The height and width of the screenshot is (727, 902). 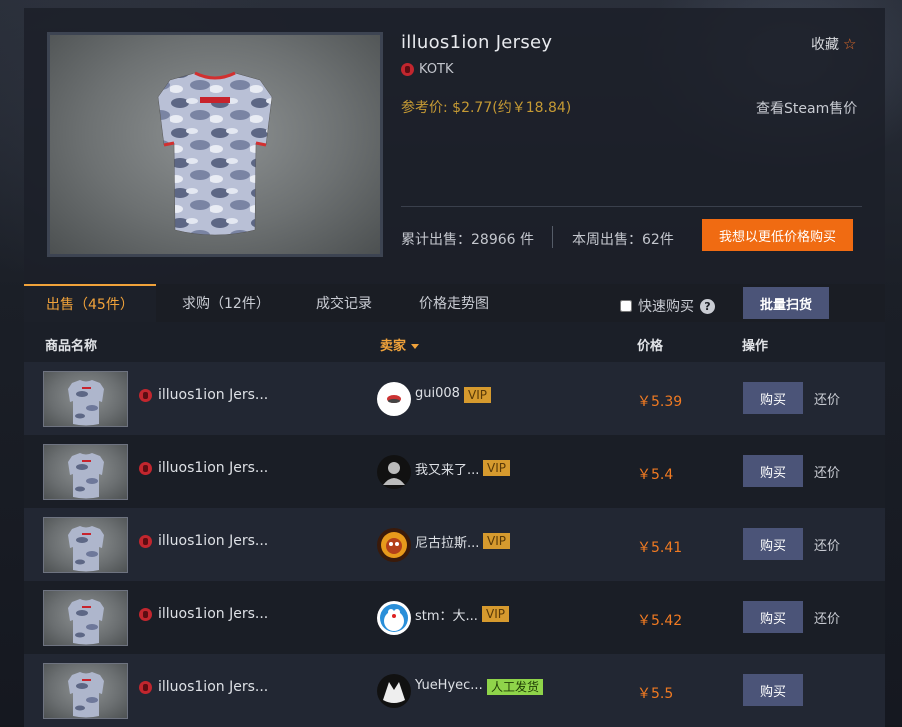 I want to click on quick-buy-checkbox, so click(x=626, y=306).